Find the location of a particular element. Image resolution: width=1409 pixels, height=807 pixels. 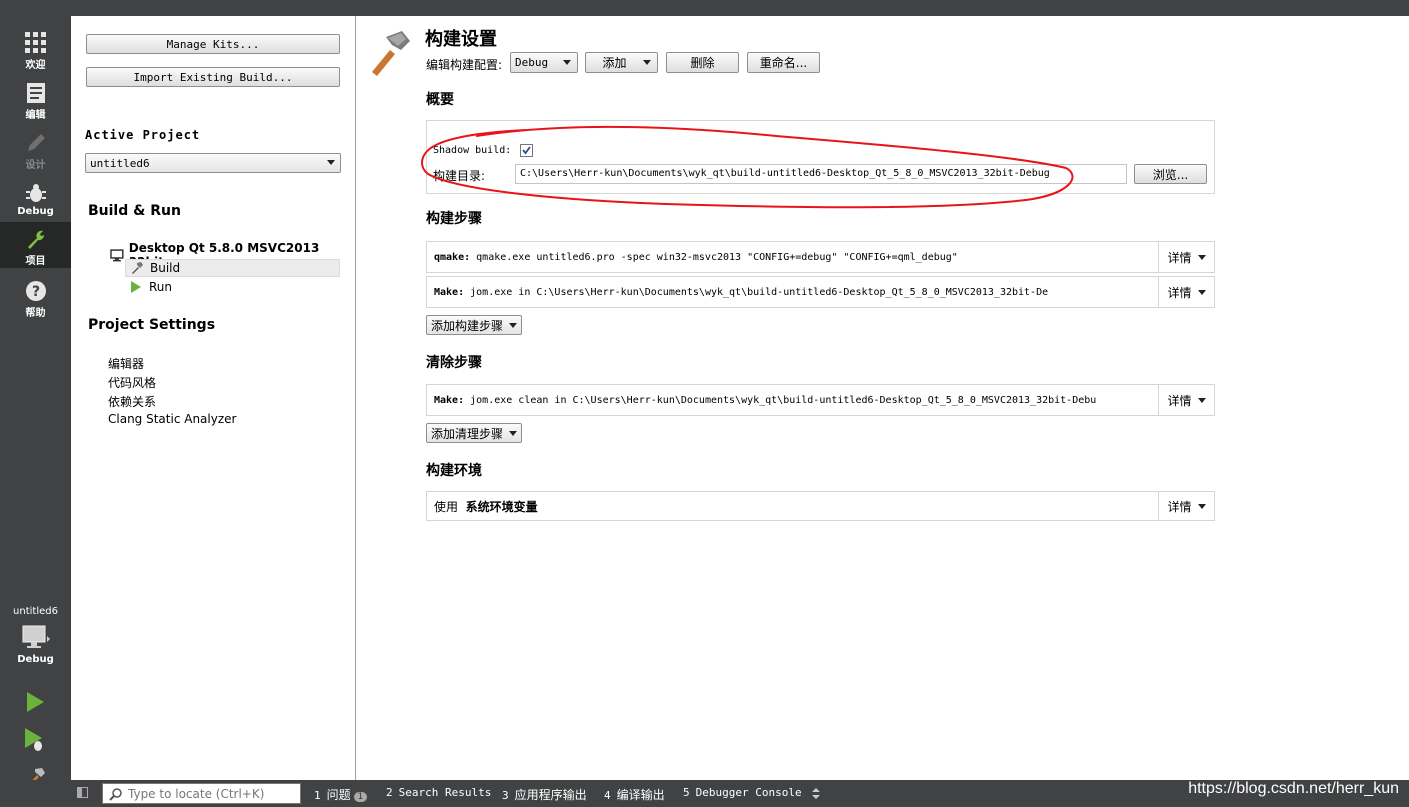

shadow-build-checkbox is located at coordinates (526, 150).